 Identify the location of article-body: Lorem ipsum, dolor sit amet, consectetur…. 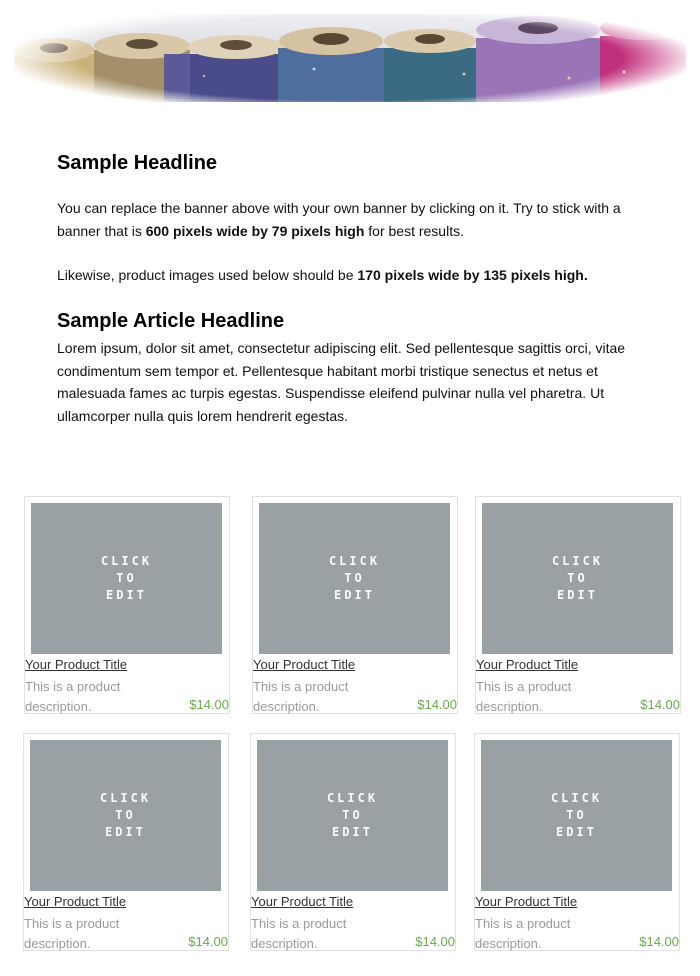
(341, 382).